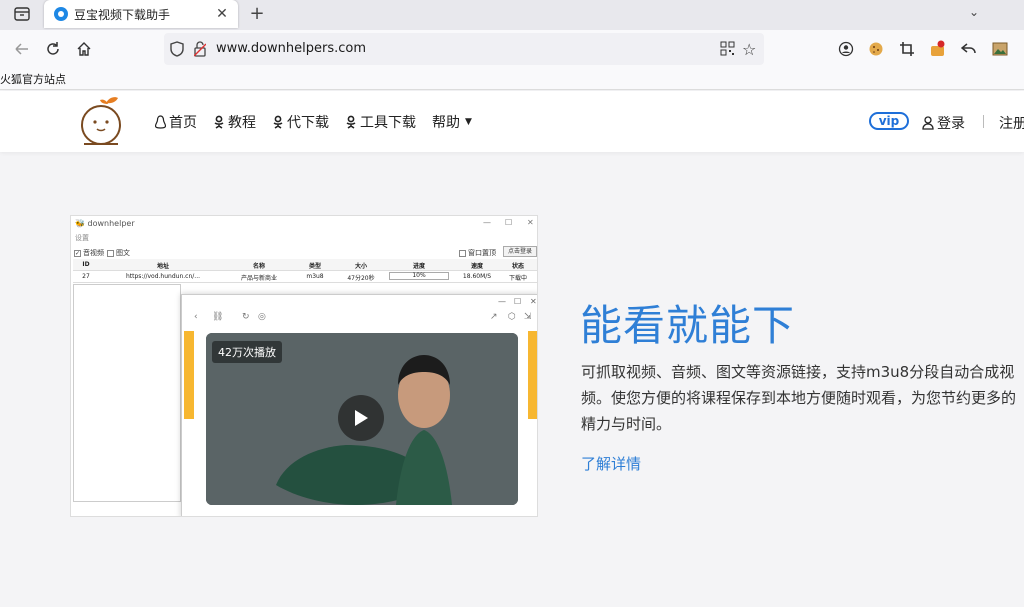 This screenshot has height=607, width=1024. What do you see at coordinates (512, 15) in the screenshot?
I see `tab-bar: 豆宝视频下载助手 ✕ + ⌄` at bounding box center [512, 15].